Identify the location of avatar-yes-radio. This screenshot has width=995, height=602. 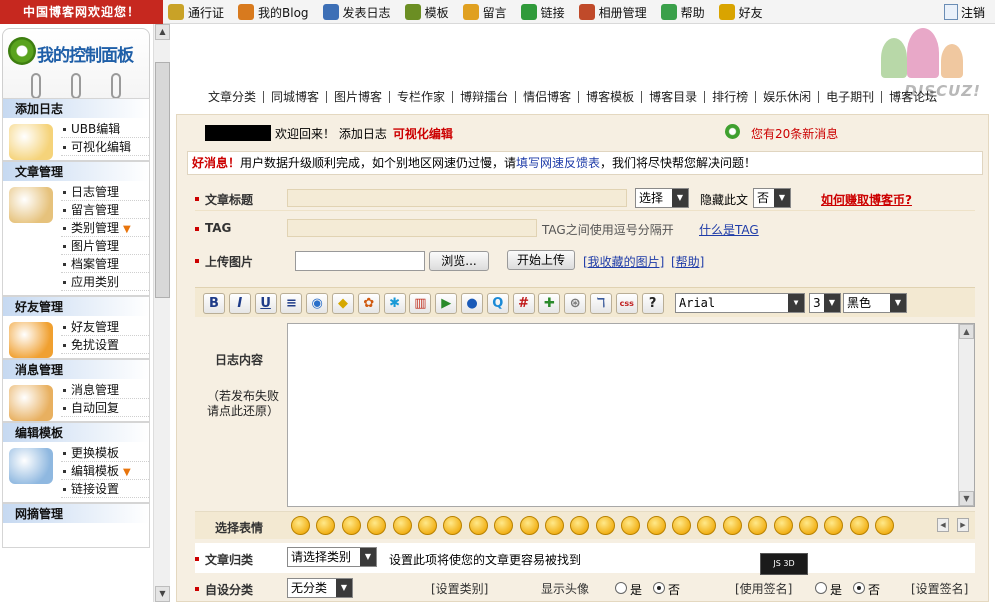
(621, 588).